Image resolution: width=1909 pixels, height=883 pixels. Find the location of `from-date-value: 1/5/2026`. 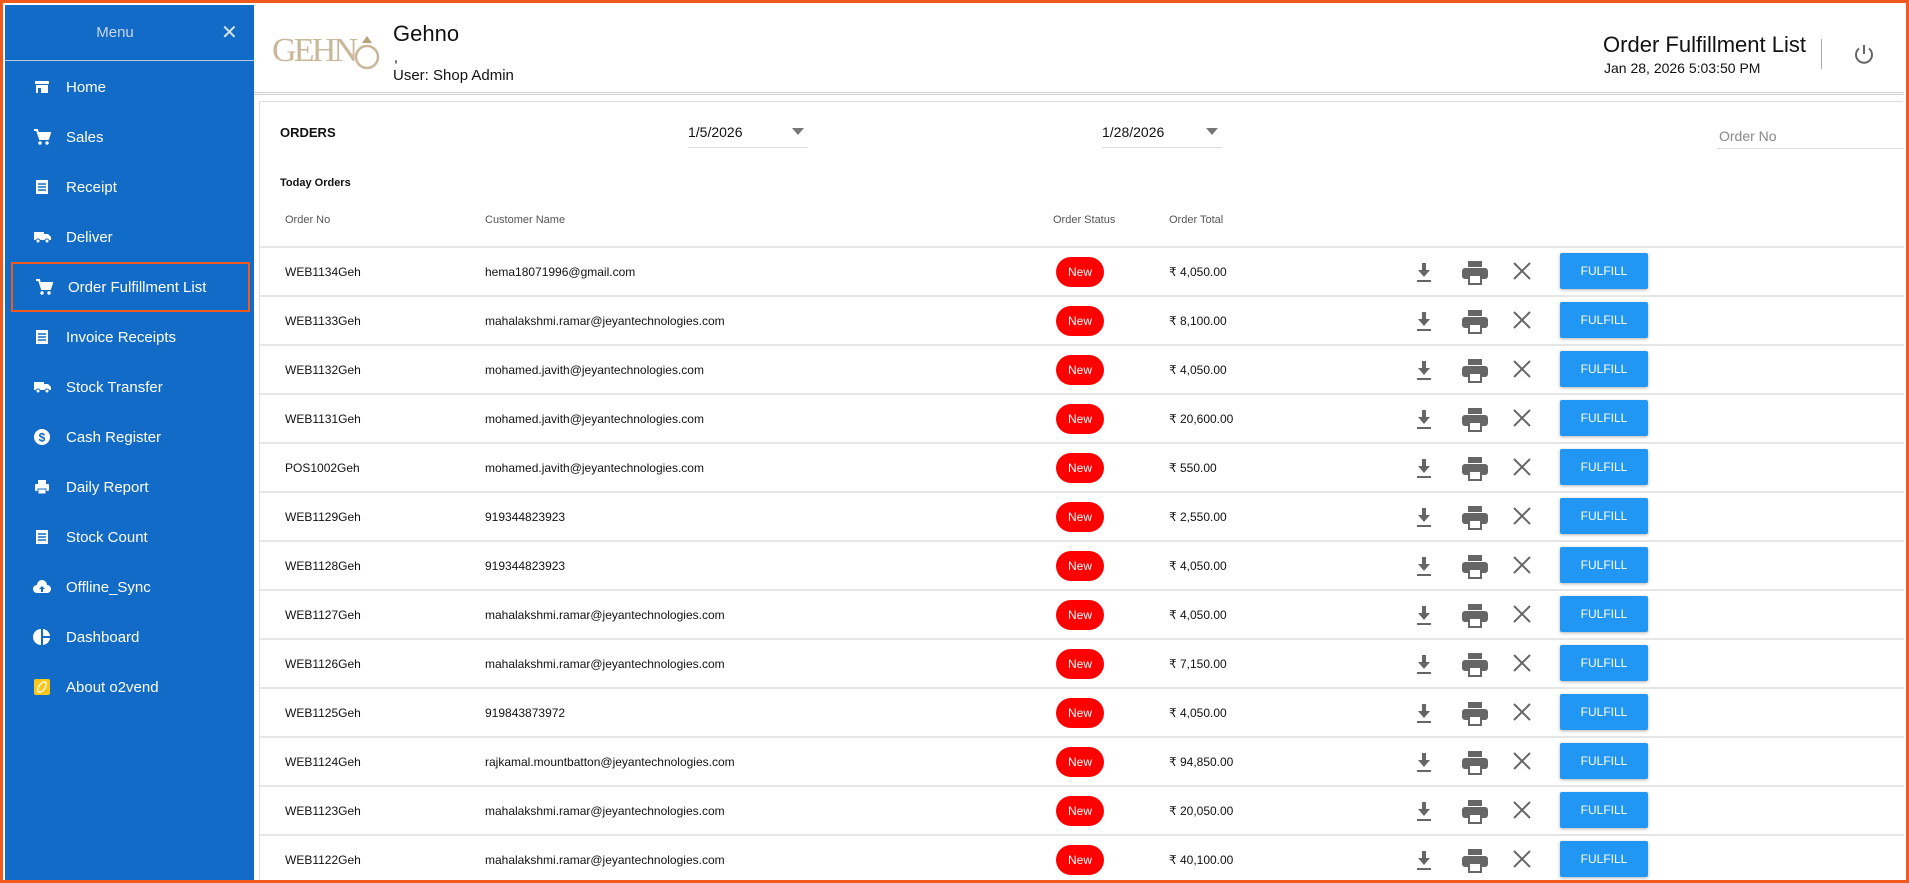

from-date-value: 1/5/2026 is located at coordinates (715, 132).